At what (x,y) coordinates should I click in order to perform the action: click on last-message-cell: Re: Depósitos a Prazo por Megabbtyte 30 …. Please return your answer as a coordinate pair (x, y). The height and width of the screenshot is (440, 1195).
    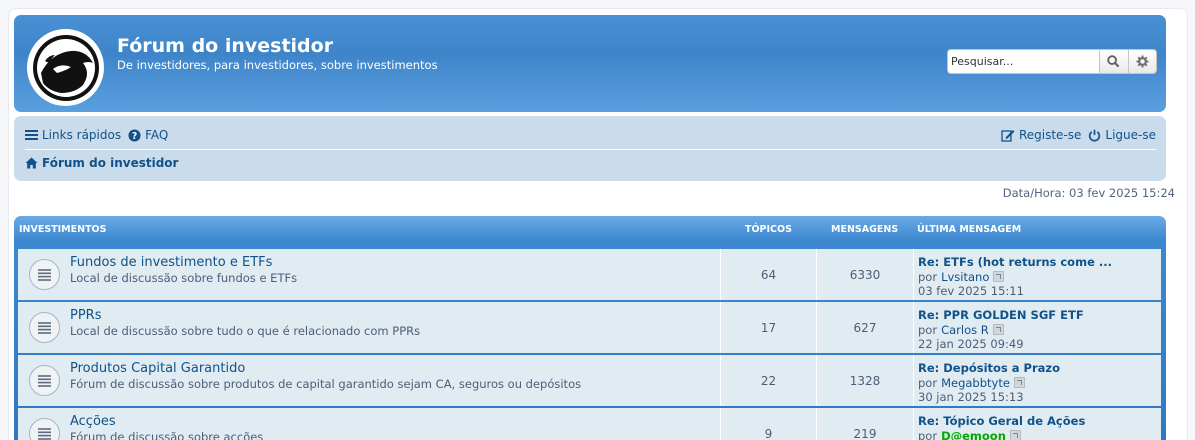
    Looking at the image, I should click on (1037, 380).